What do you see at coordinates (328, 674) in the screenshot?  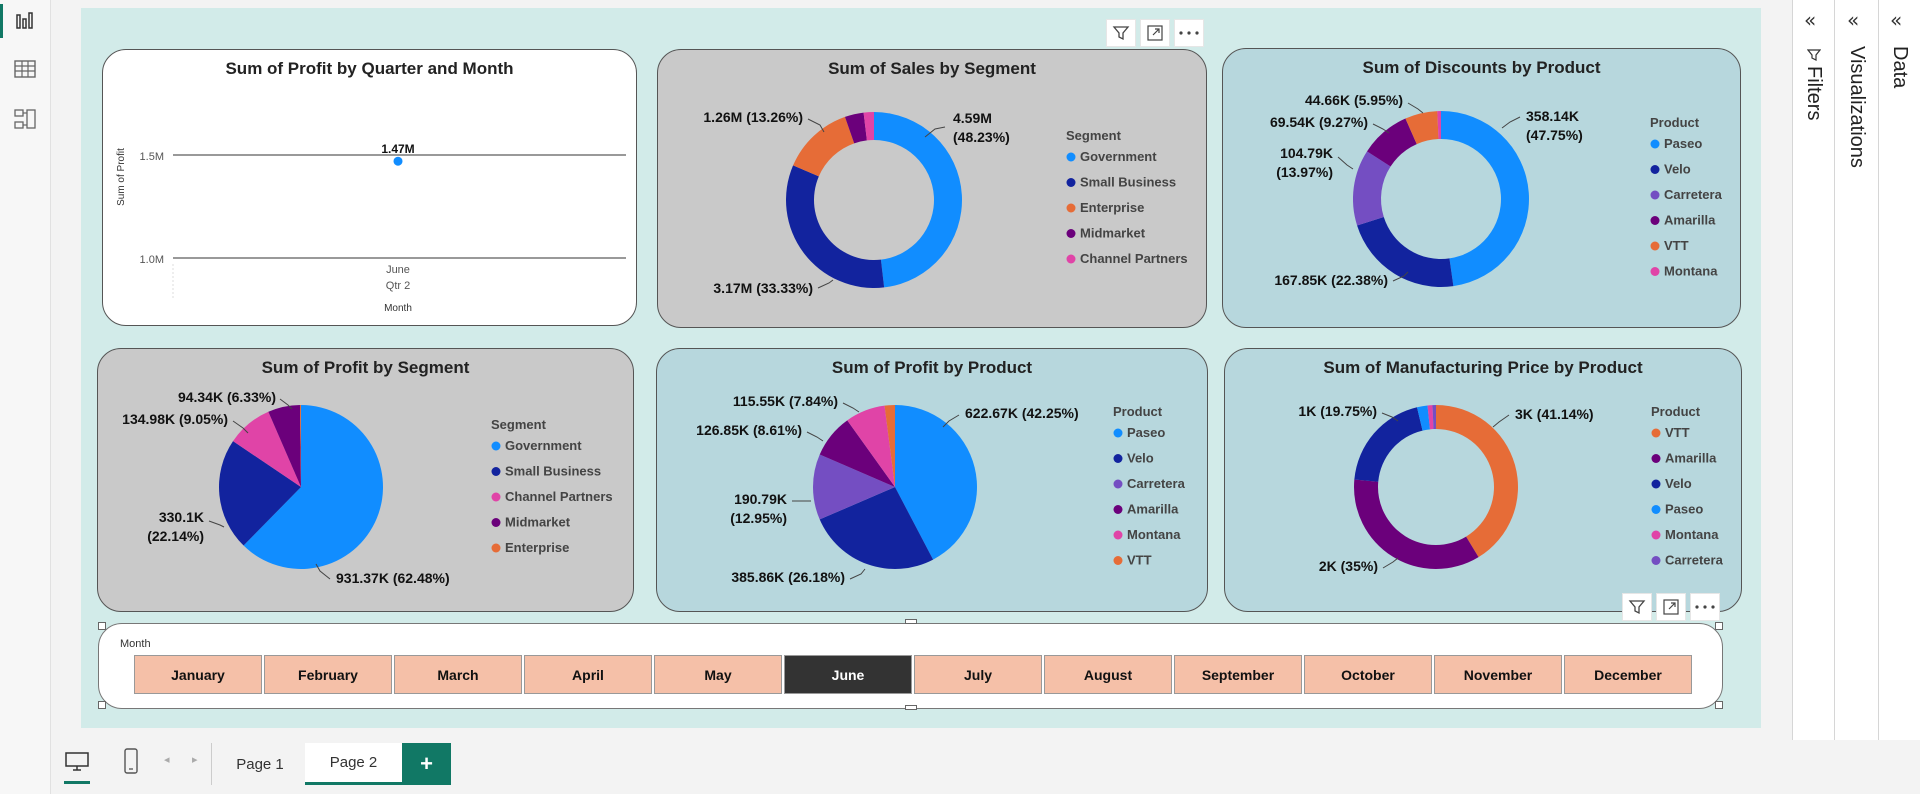 I see `month-button-february: February` at bounding box center [328, 674].